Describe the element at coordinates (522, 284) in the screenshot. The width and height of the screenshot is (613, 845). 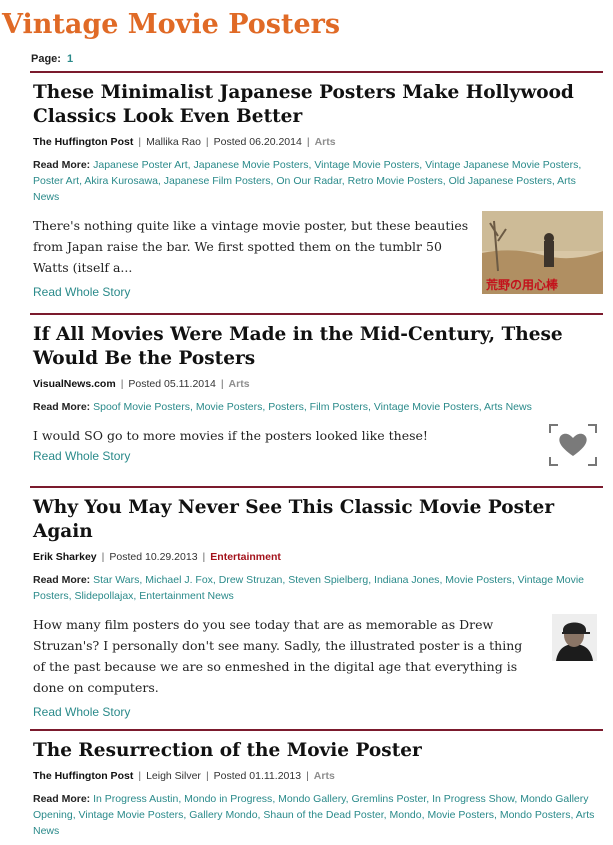
I see `thumb-japanese-title: 荒野の用心棒` at that location.